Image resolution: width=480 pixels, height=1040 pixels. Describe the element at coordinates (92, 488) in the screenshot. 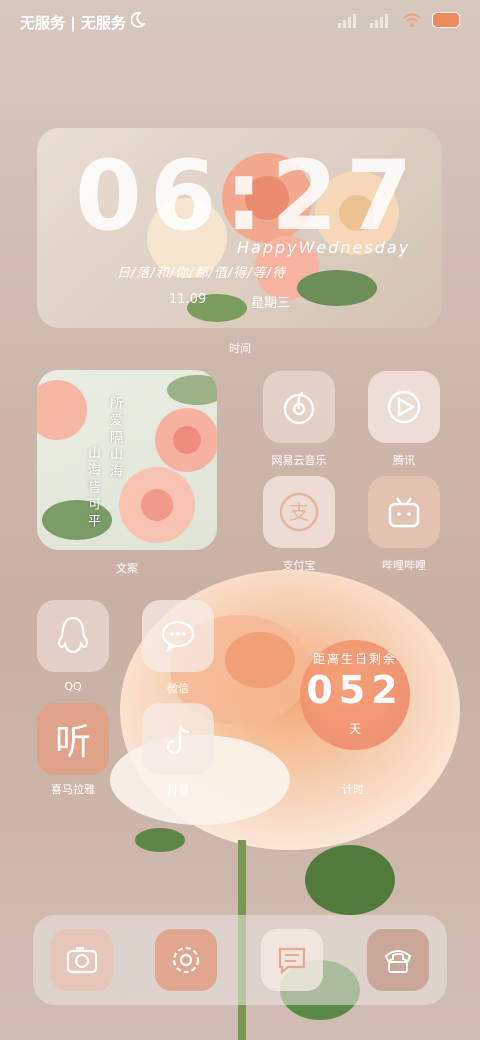

I see `text-line-2: 山海皆可平` at that location.